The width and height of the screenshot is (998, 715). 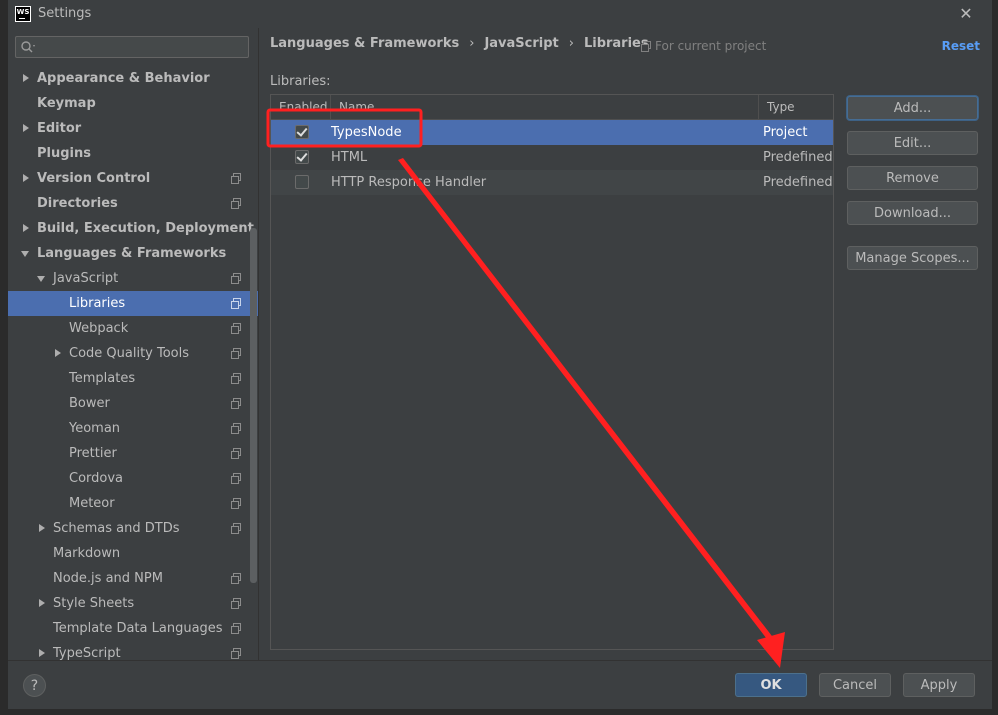 What do you see at coordinates (301, 107) in the screenshot?
I see `column-header-enabled: Enabled` at bounding box center [301, 107].